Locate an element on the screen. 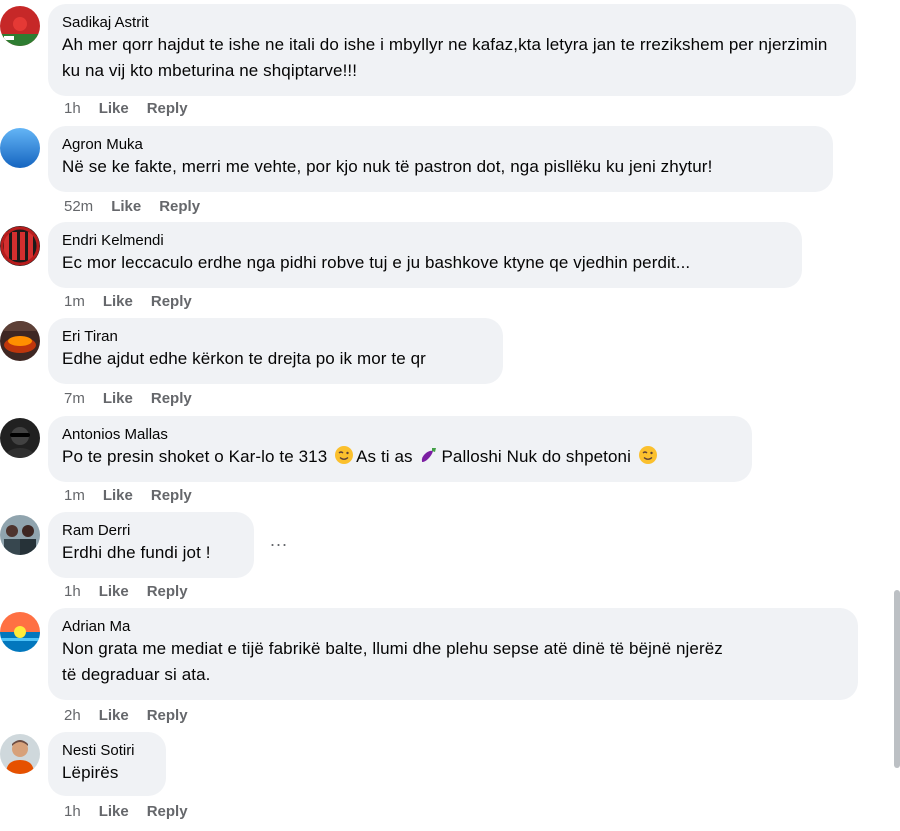 This screenshot has width=900, height=831. comment-time: 7m is located at coordinates (74, 399).